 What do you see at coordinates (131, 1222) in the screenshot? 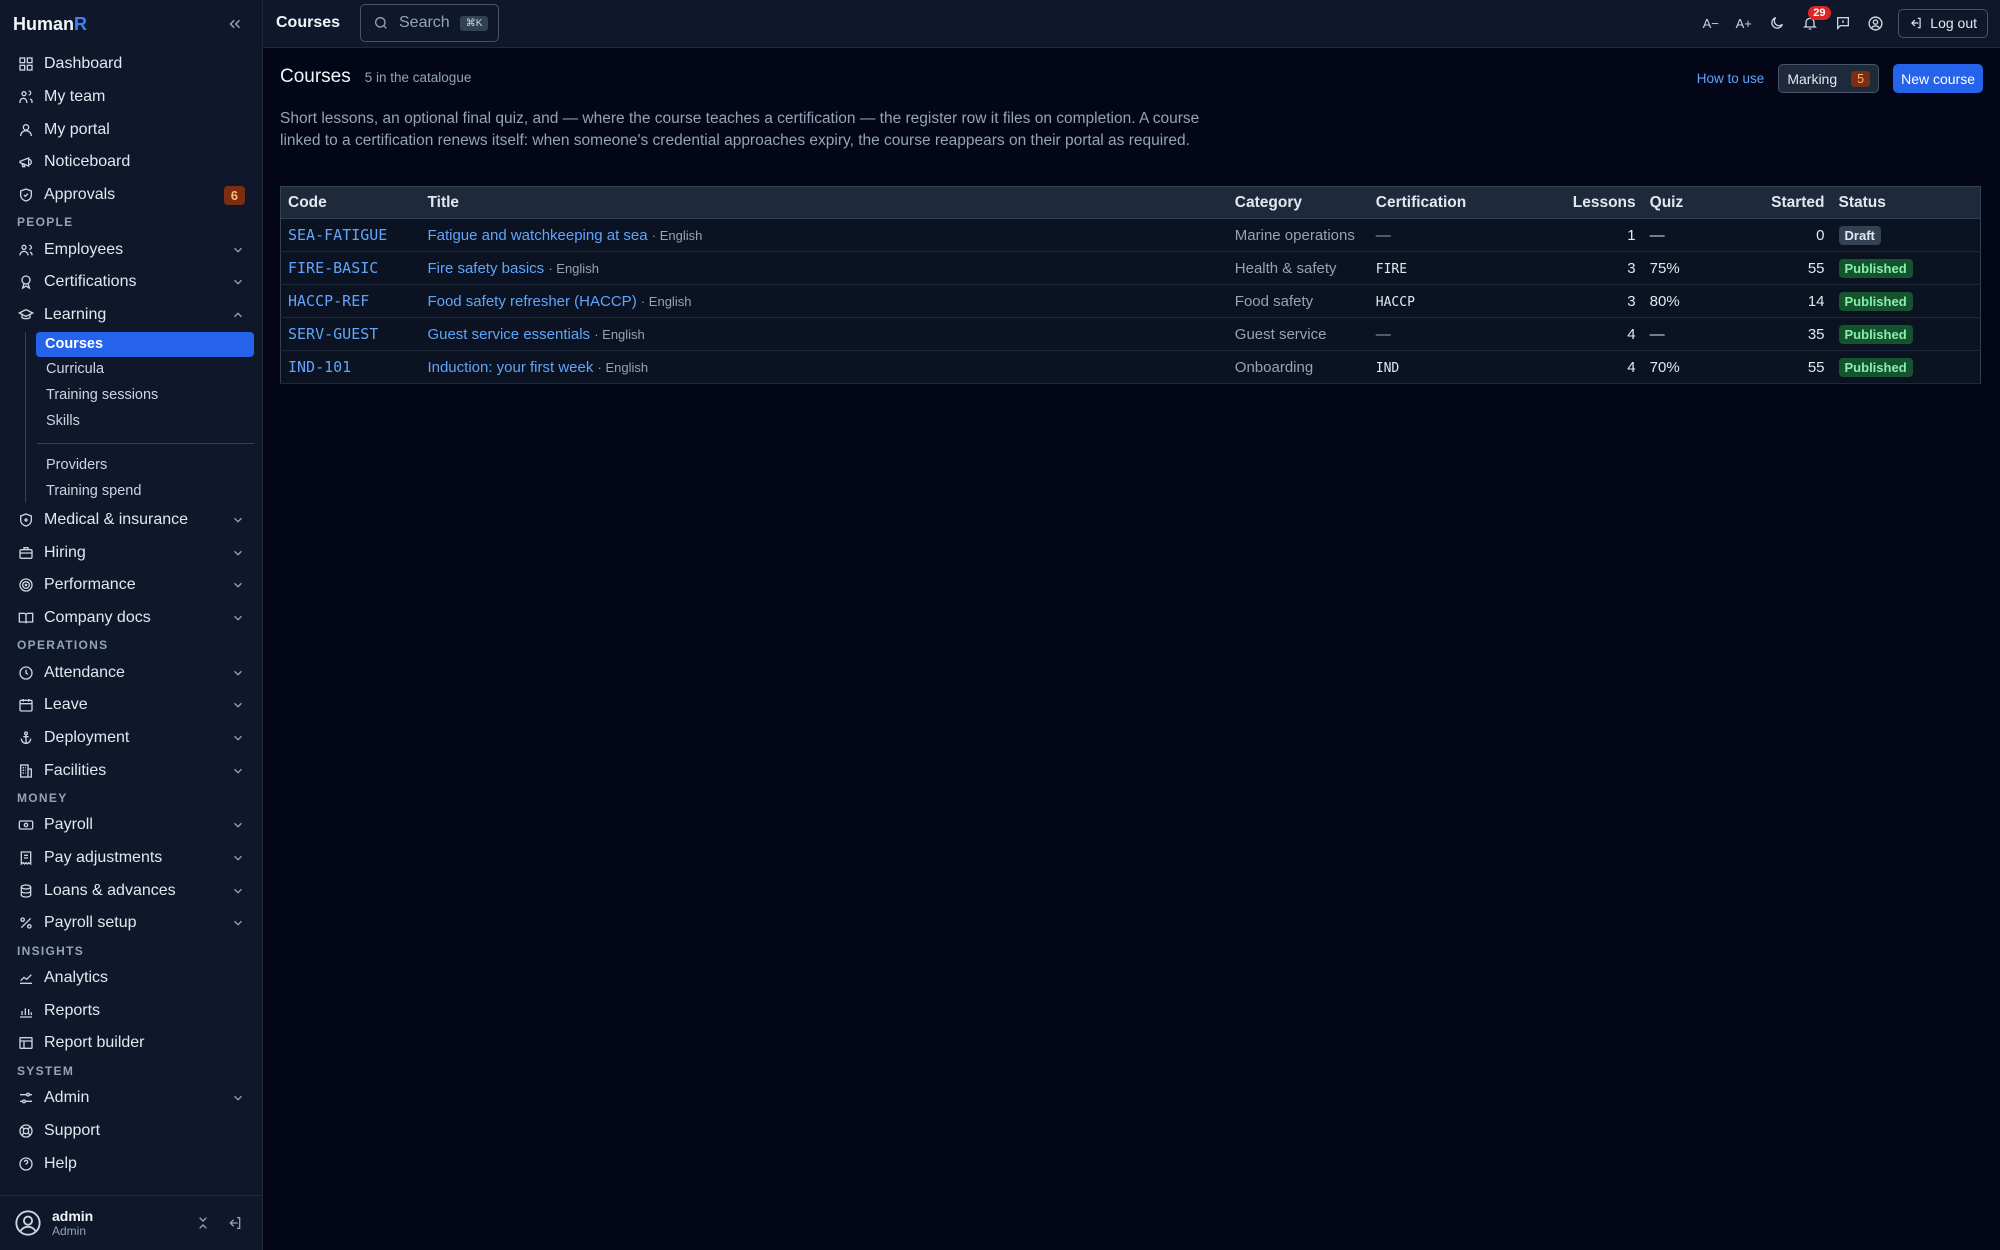
I see `user-menu: admin Admin` at bounding box center [131, 1222].